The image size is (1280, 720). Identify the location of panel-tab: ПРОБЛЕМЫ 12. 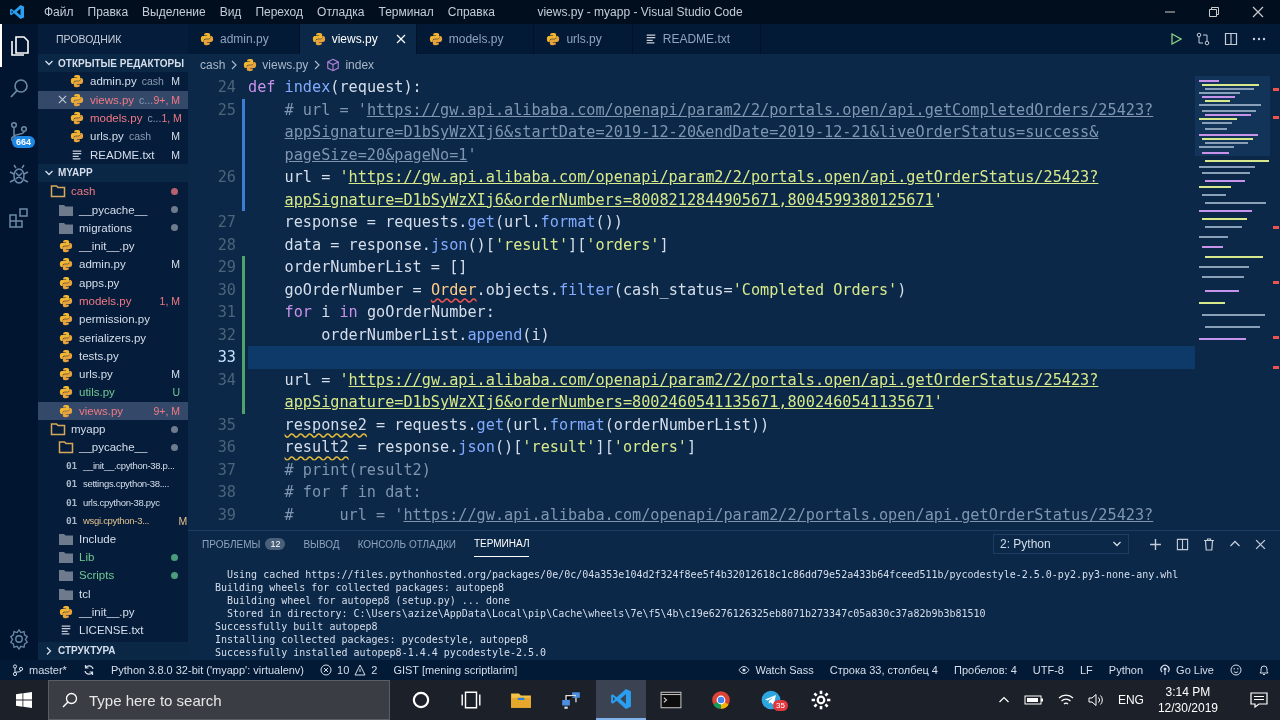
(244, 544).